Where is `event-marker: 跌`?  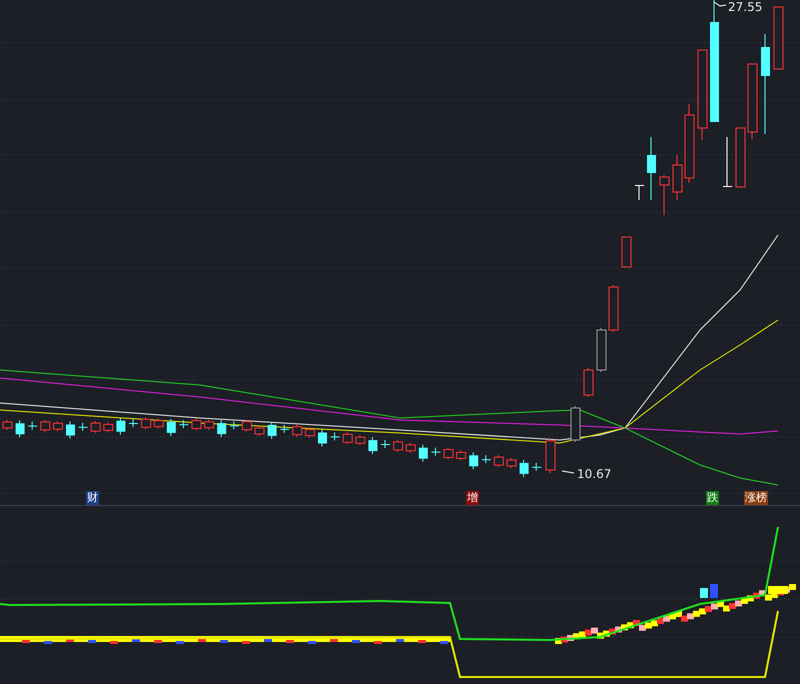 event-marker: 跌 is located at coordinates (712, 498).